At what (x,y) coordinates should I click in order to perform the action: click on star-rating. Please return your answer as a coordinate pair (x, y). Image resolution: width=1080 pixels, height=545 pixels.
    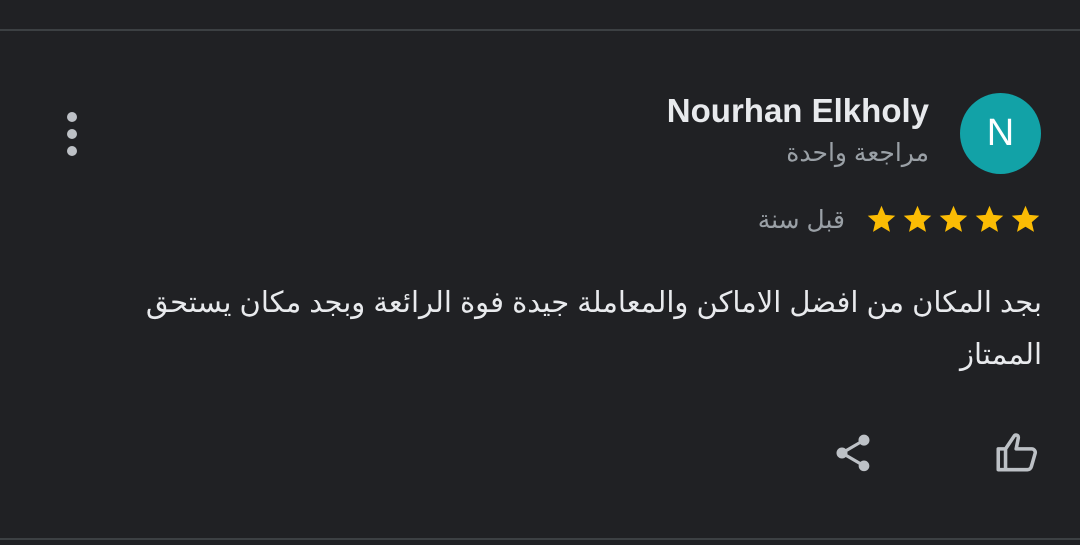
    Looking at the image, I should click on (953, 219).